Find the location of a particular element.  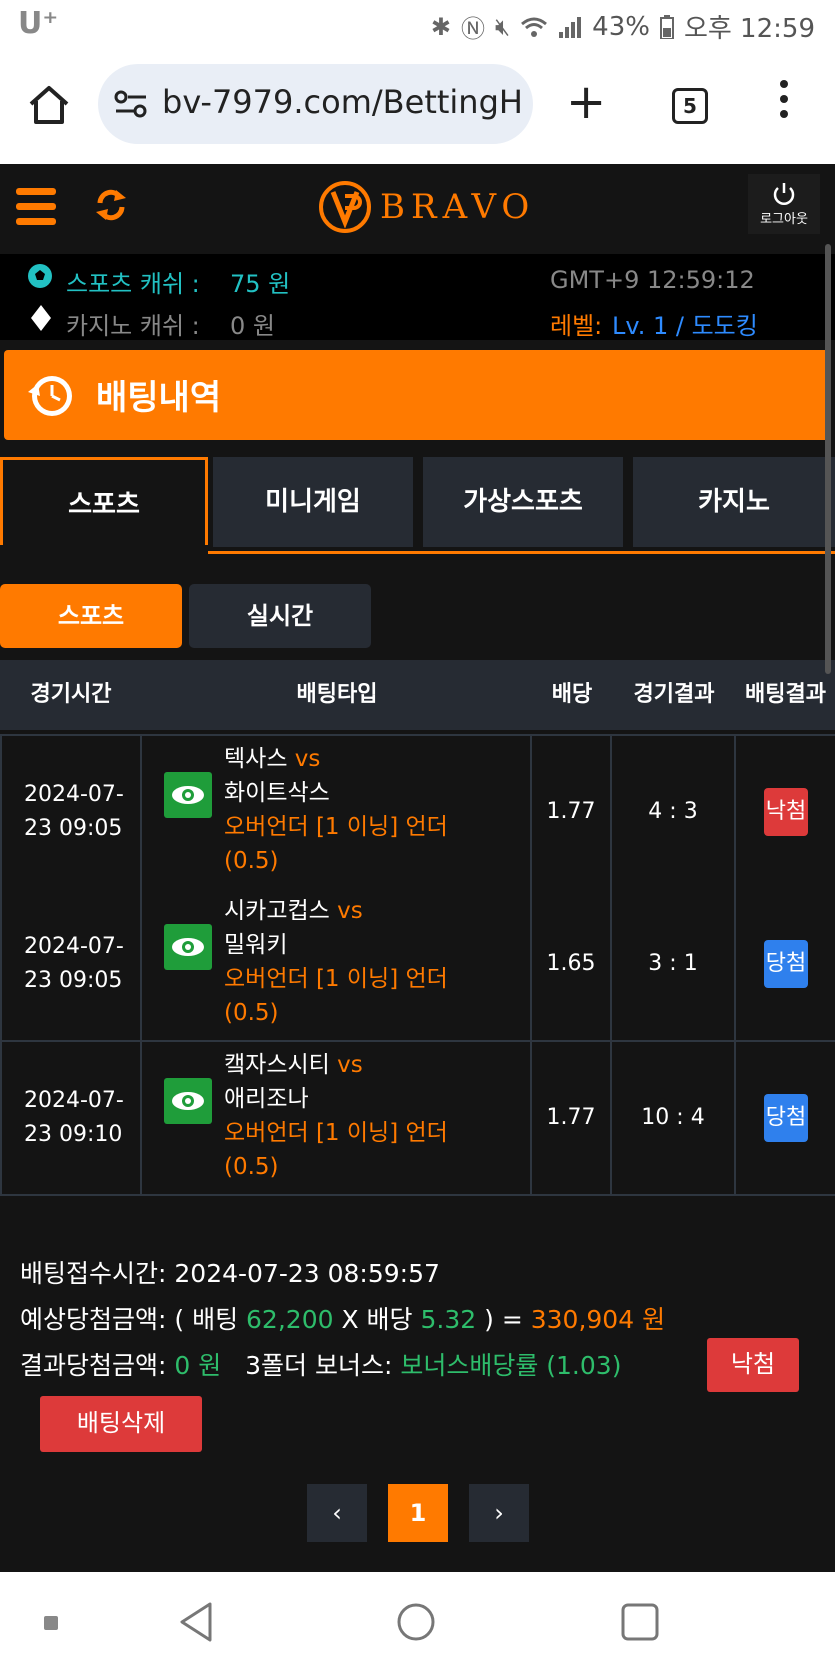

status-badge: 낙첨 is located at coordinates (786, 812).